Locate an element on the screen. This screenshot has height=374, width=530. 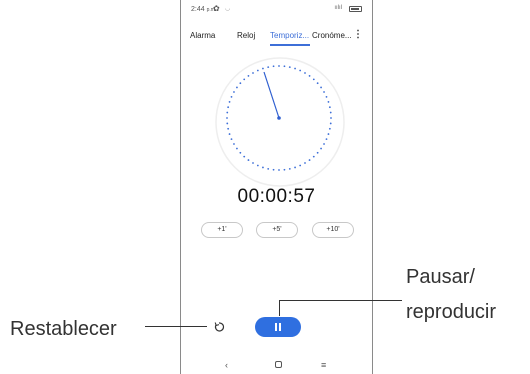
navigation-bar: ‹ ≡ is located at coordinates (276, 367).